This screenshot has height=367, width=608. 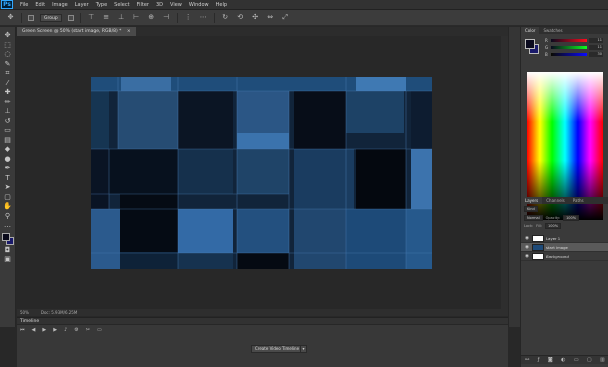 What do you see at coordinates (88, 330) in the screenshot?
I see `split-icon: ✂` at bounding box center [88, 330].